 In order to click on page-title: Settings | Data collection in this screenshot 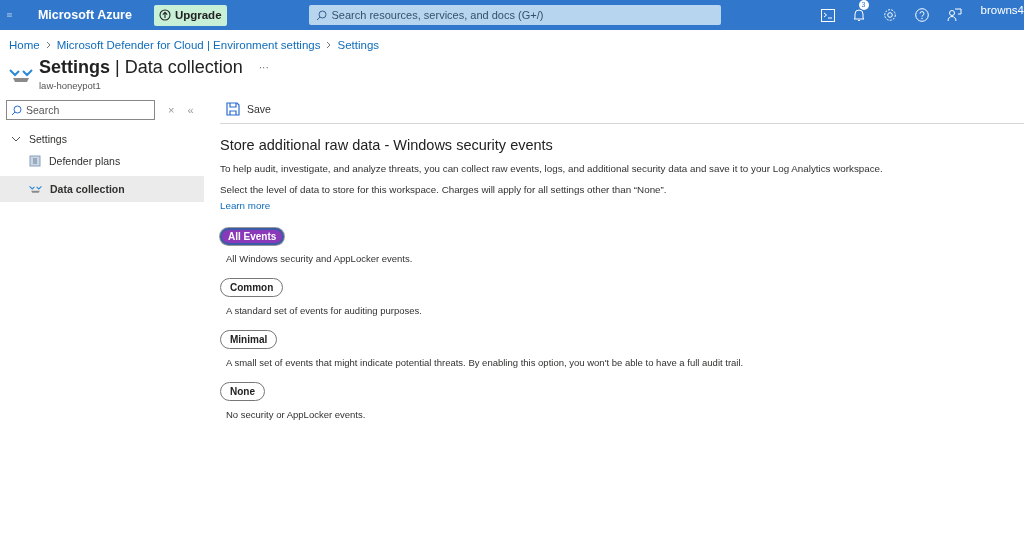, I will do `click(141, 67)`.